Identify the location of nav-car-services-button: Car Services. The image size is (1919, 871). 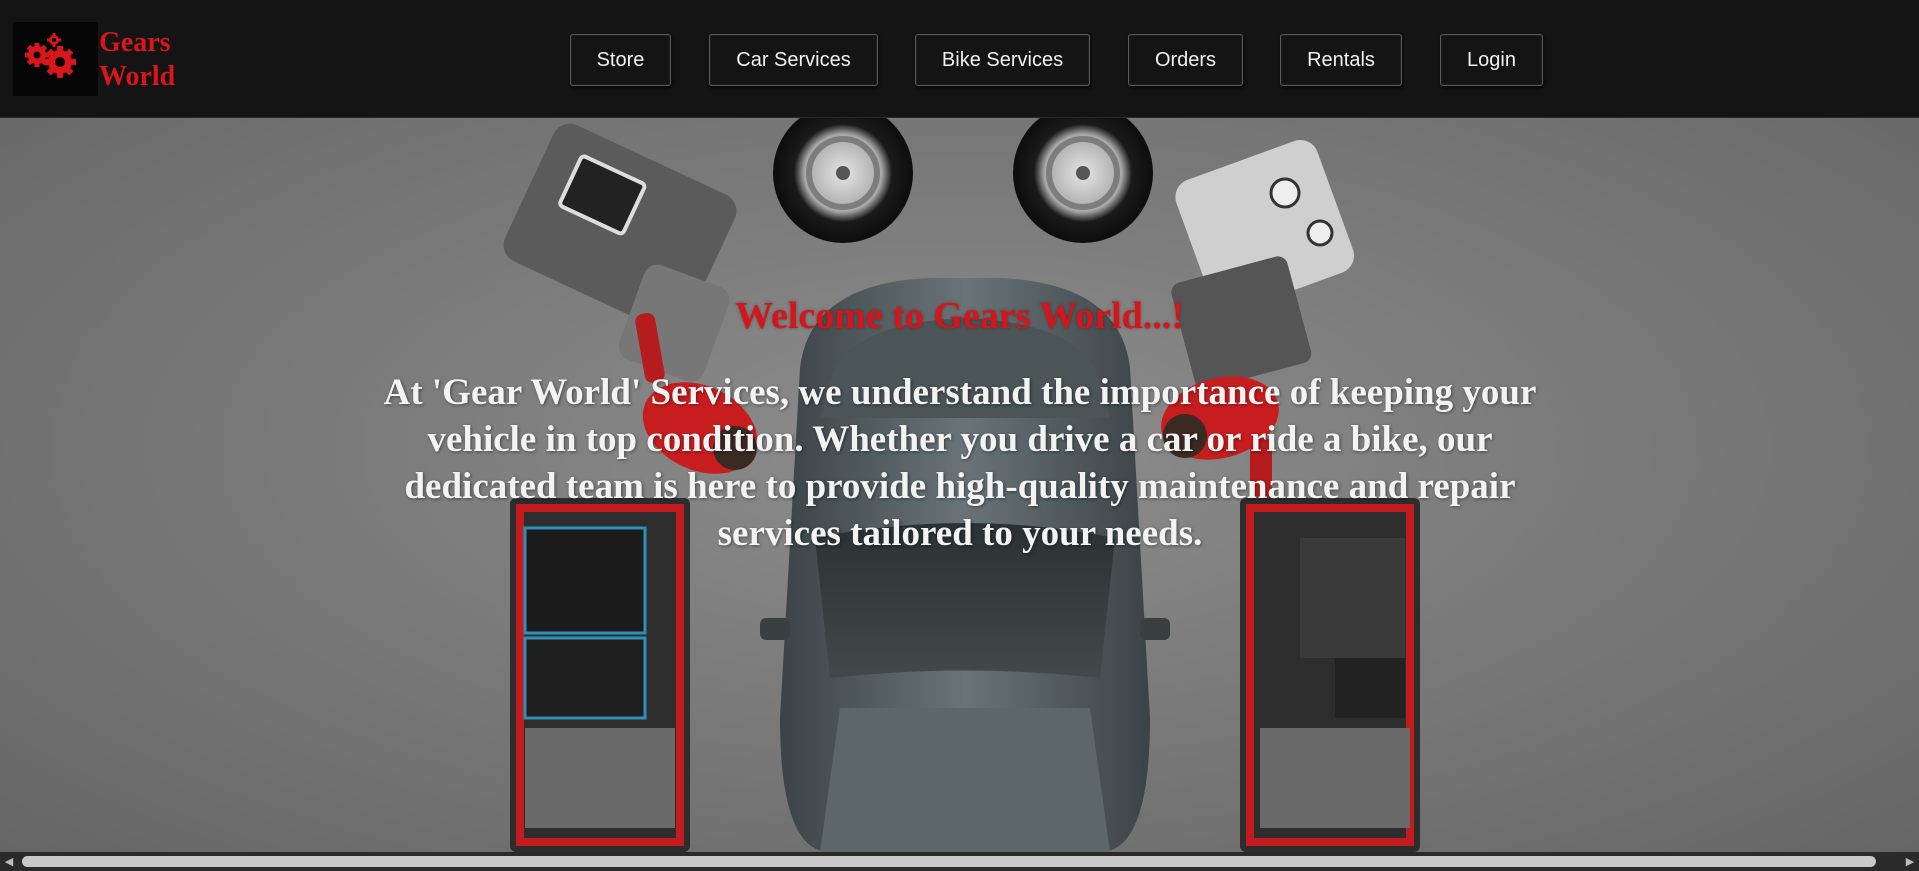
(793, 60).